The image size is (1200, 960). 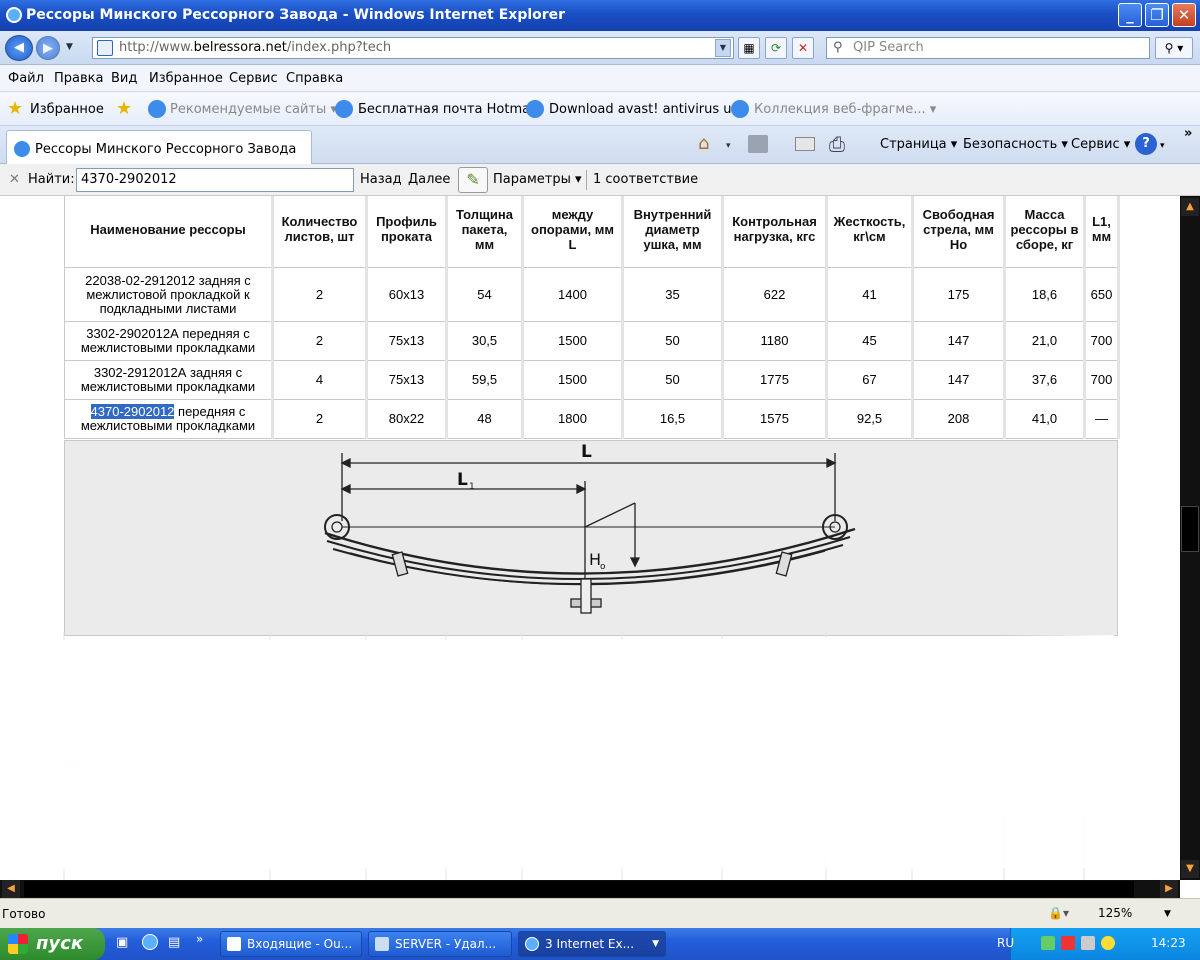 What do you see at coordinates (1058, 913) in the screenshot?
I see `security-zone-icon: 🔒▾` at bounding box center [1058, 913].